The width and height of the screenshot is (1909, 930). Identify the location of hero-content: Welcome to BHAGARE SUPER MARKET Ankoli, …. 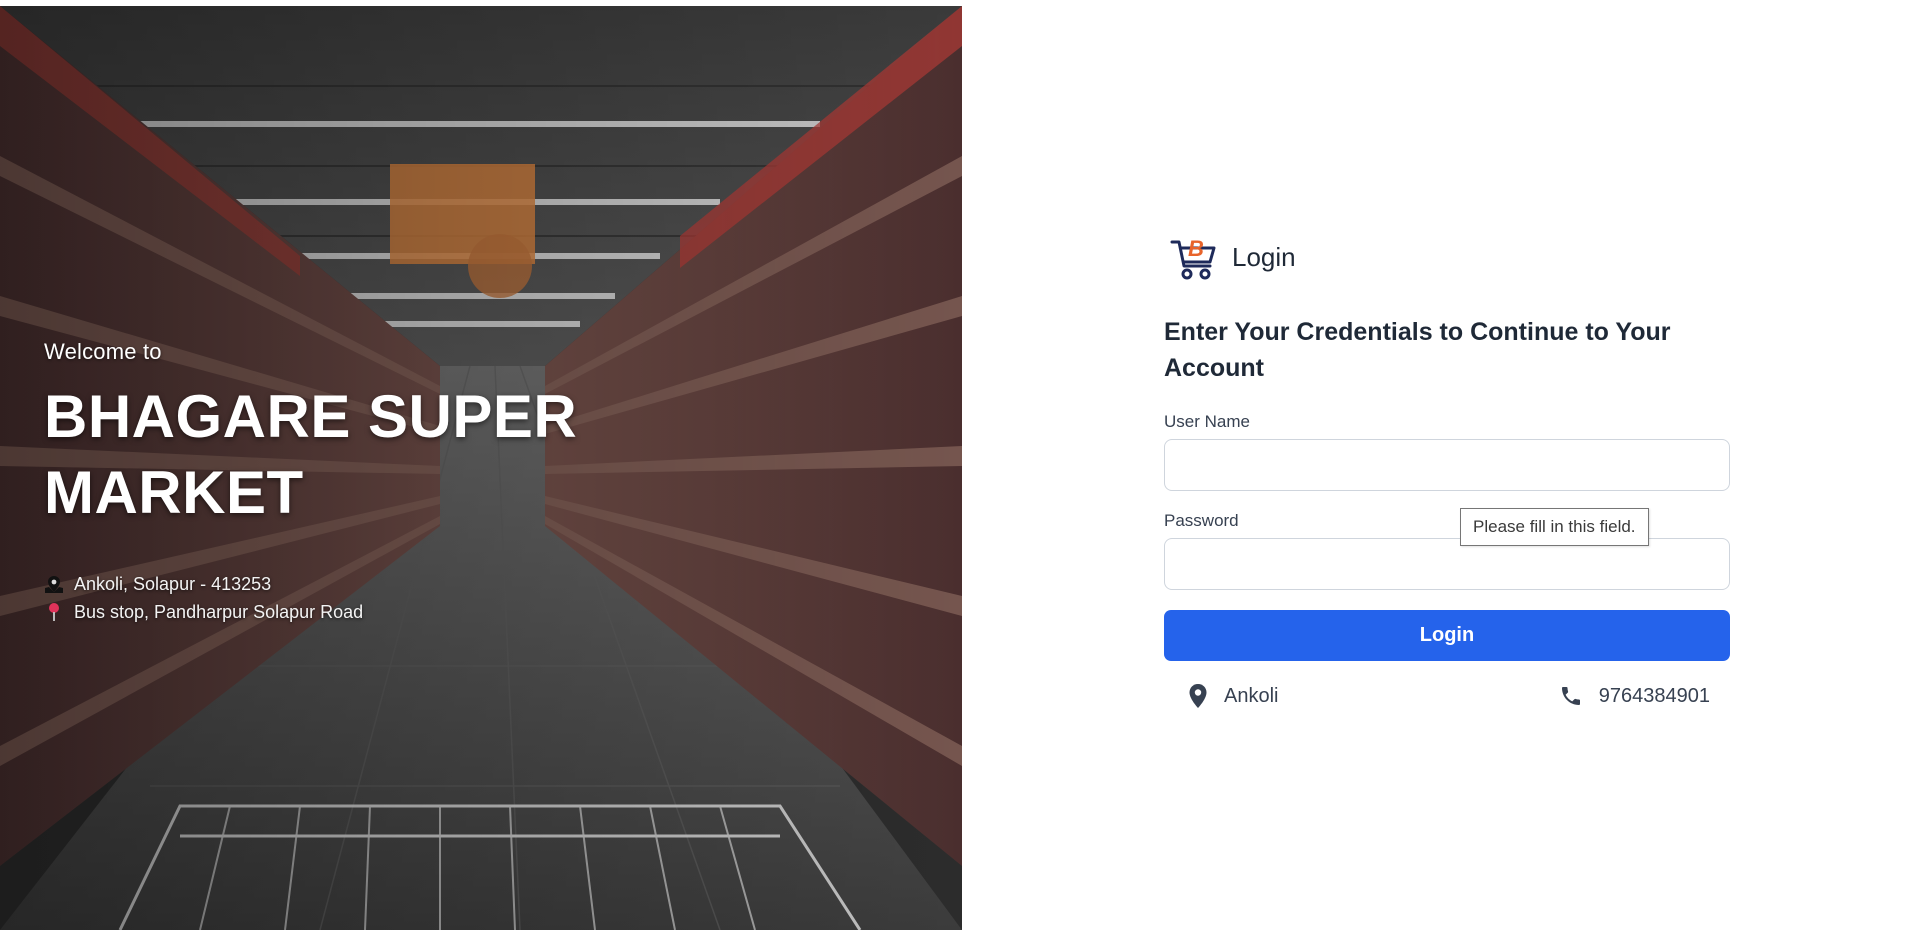
(324, 481).